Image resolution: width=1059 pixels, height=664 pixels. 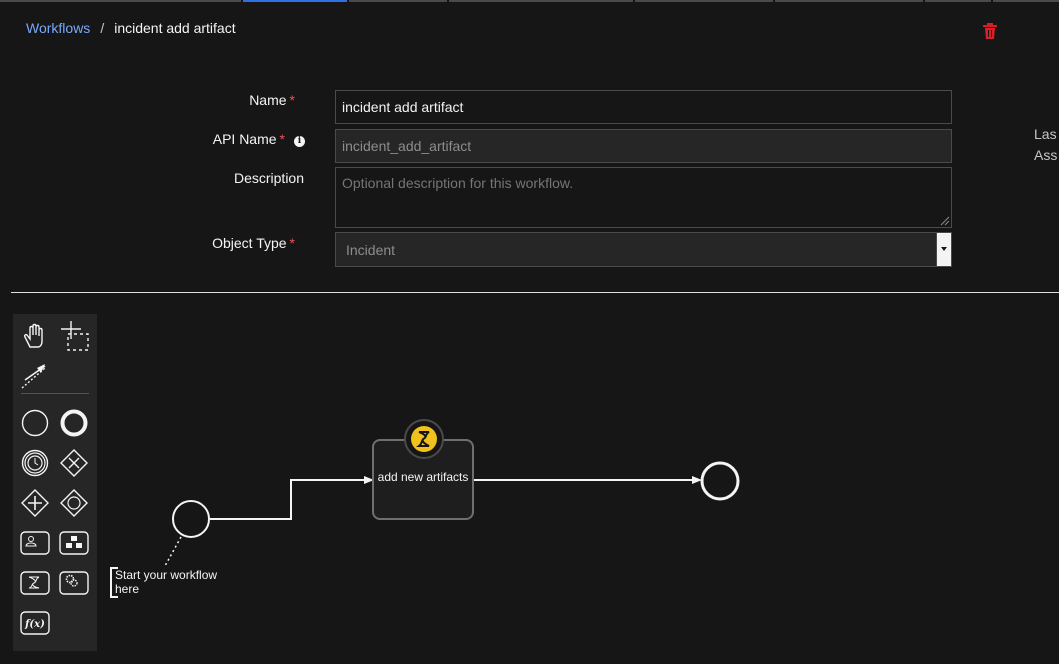 I want to click on trash-icon, so click(x=990, y=31).